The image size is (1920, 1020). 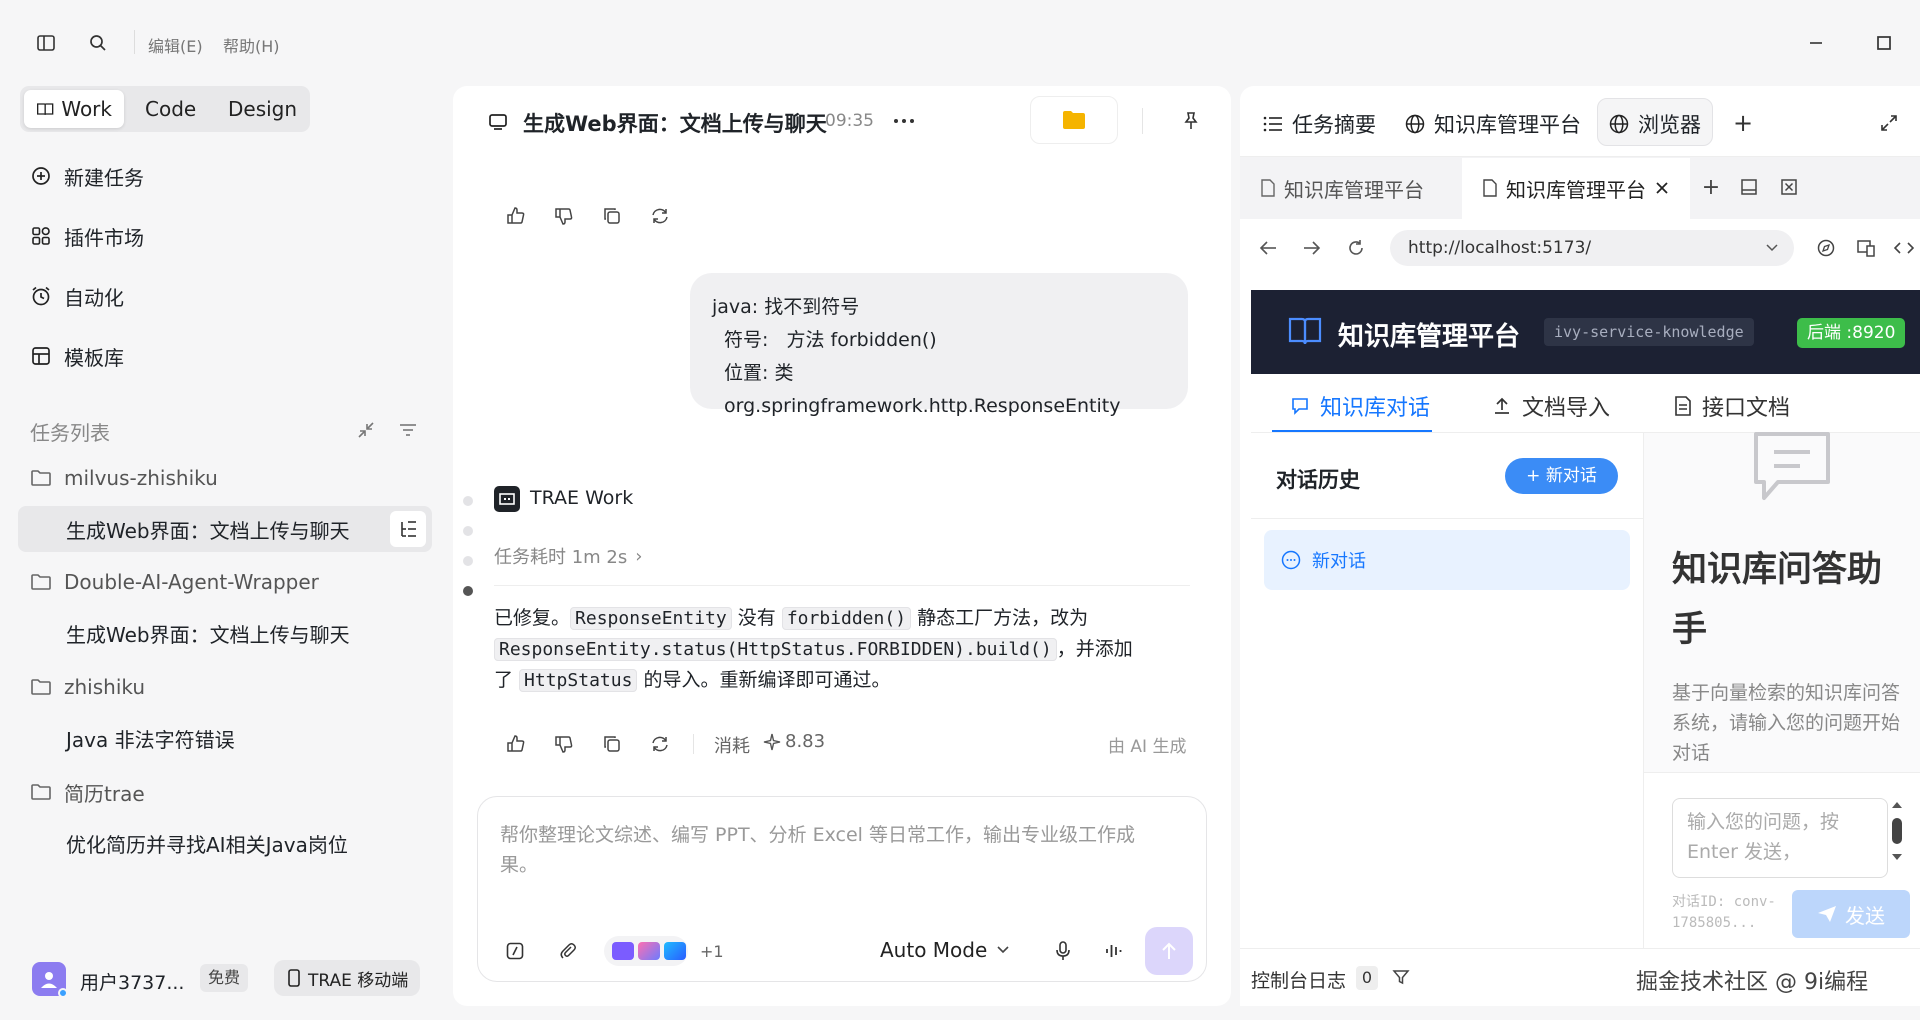 I want to click on microphone-button, so click(x=1063, y=951).